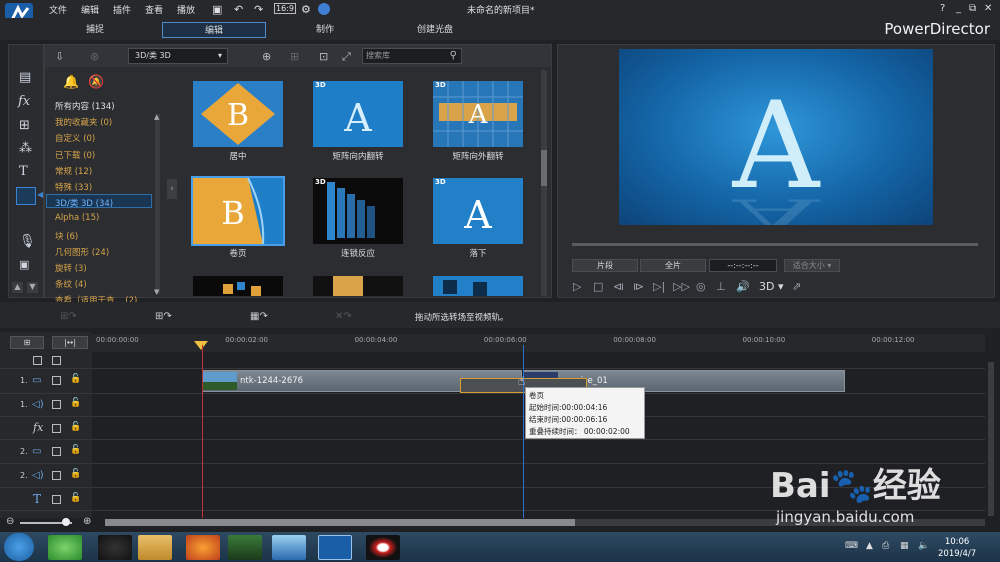  I want to click on transition-room-icon, so click(26, 196).